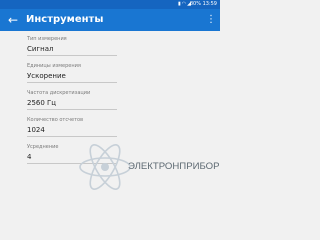 This screenshot has height=240, width=320. Describe the element at coordinates (195, 4) in the screenshot. I see `battery-level: 80%` at that location.